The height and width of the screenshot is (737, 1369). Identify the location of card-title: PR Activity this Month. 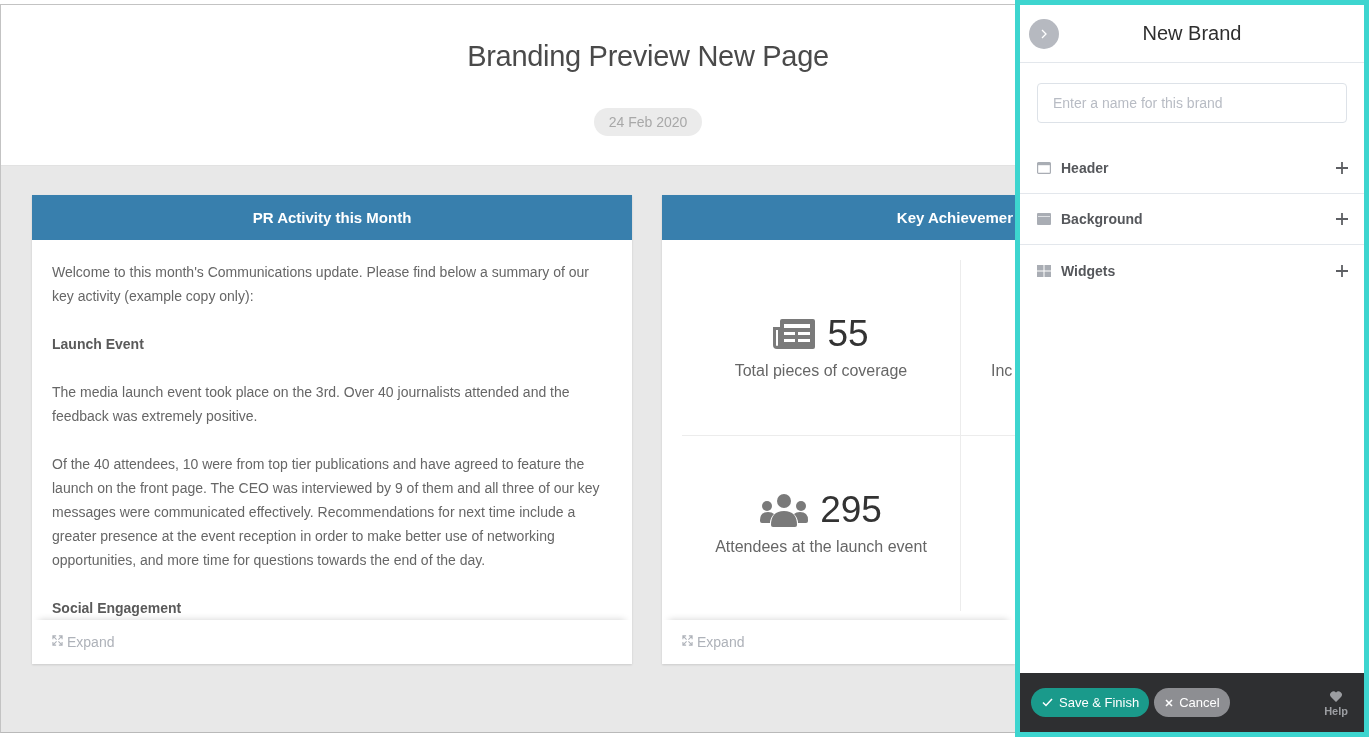
(332, 217).